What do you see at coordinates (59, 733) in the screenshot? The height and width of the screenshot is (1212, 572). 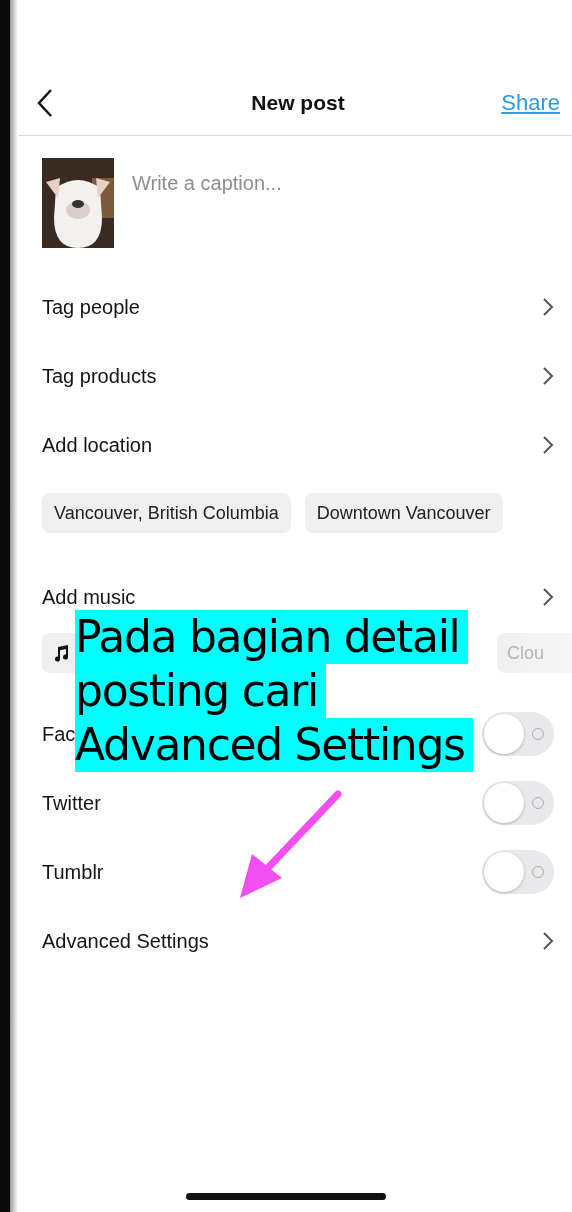 I see `row-label: Fac` at bounding box center [59, 733].